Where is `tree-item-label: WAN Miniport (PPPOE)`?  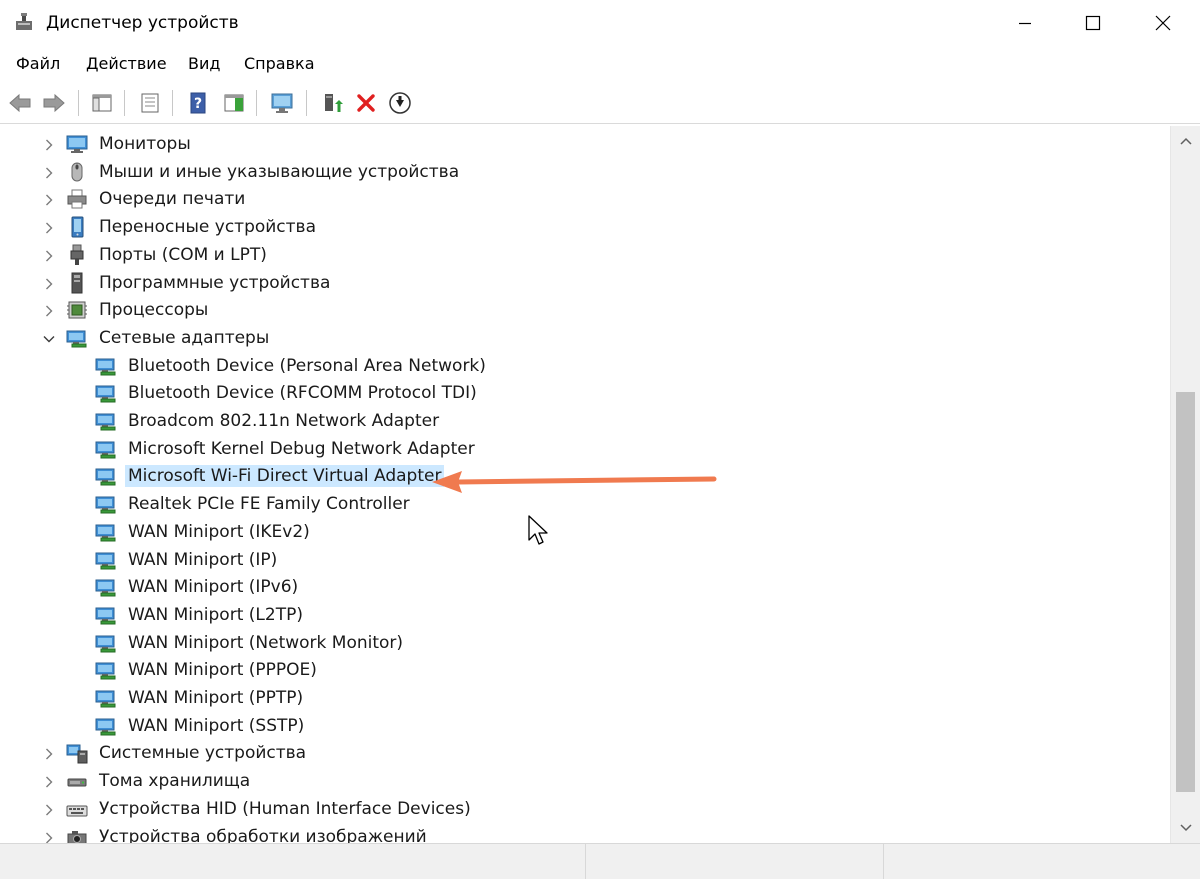 tree-item-label: WAN Miniport (PPPOE) is located at coordinates (222, 670).